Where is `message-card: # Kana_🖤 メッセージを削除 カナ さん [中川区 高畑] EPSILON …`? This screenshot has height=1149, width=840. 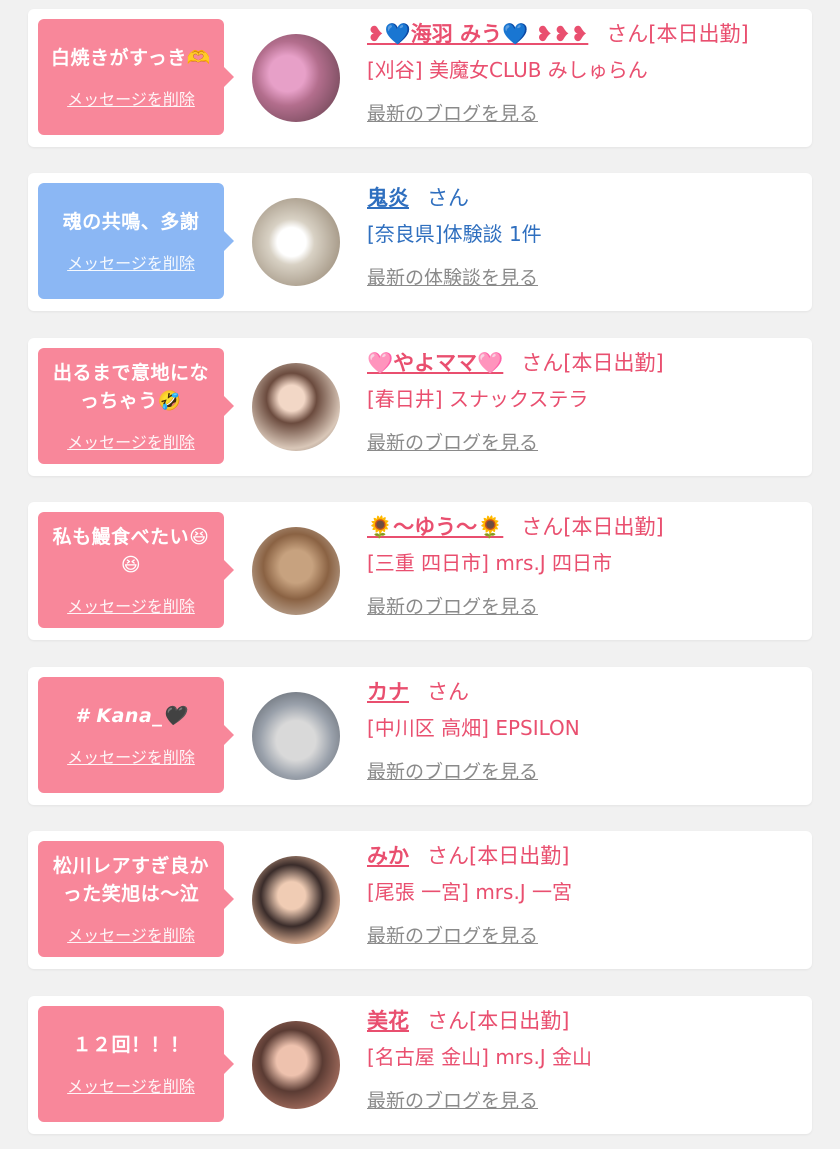 message-card: # Kana_🖤 メッセージを削除 カナ さん [中川区 高畑] EPSILON … is located at coordinates (420, 736).